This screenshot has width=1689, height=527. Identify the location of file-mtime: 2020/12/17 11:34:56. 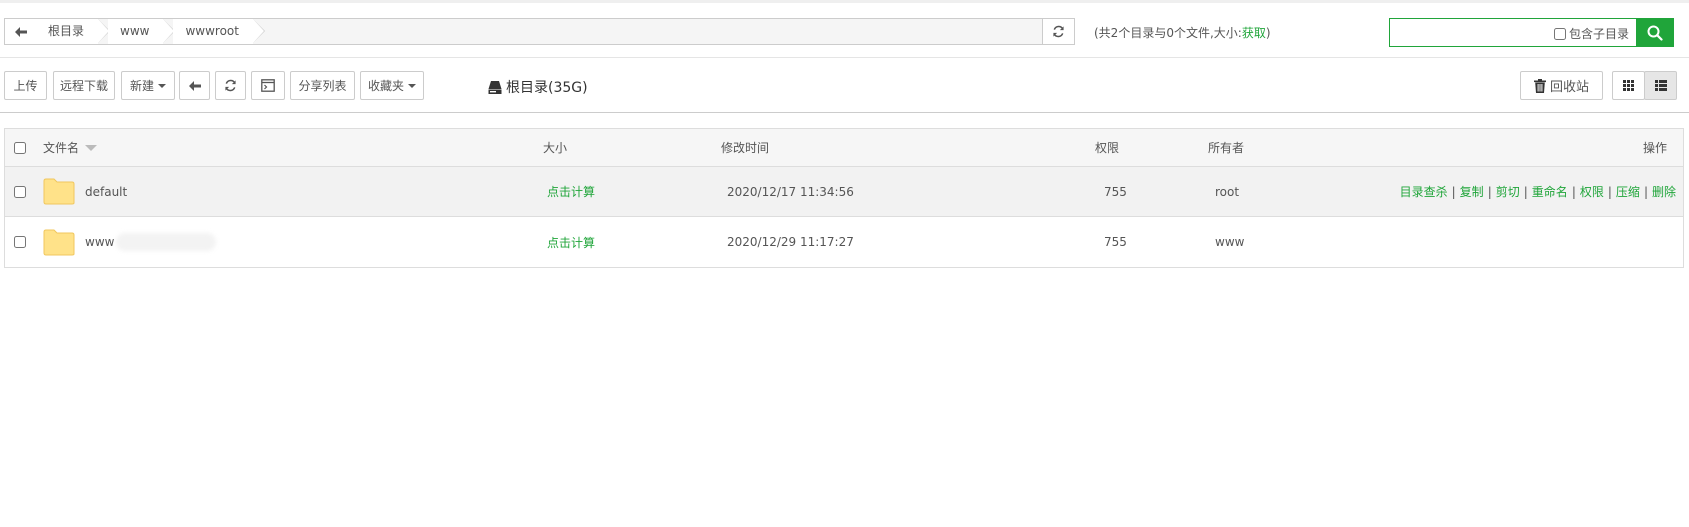
(790, 191).